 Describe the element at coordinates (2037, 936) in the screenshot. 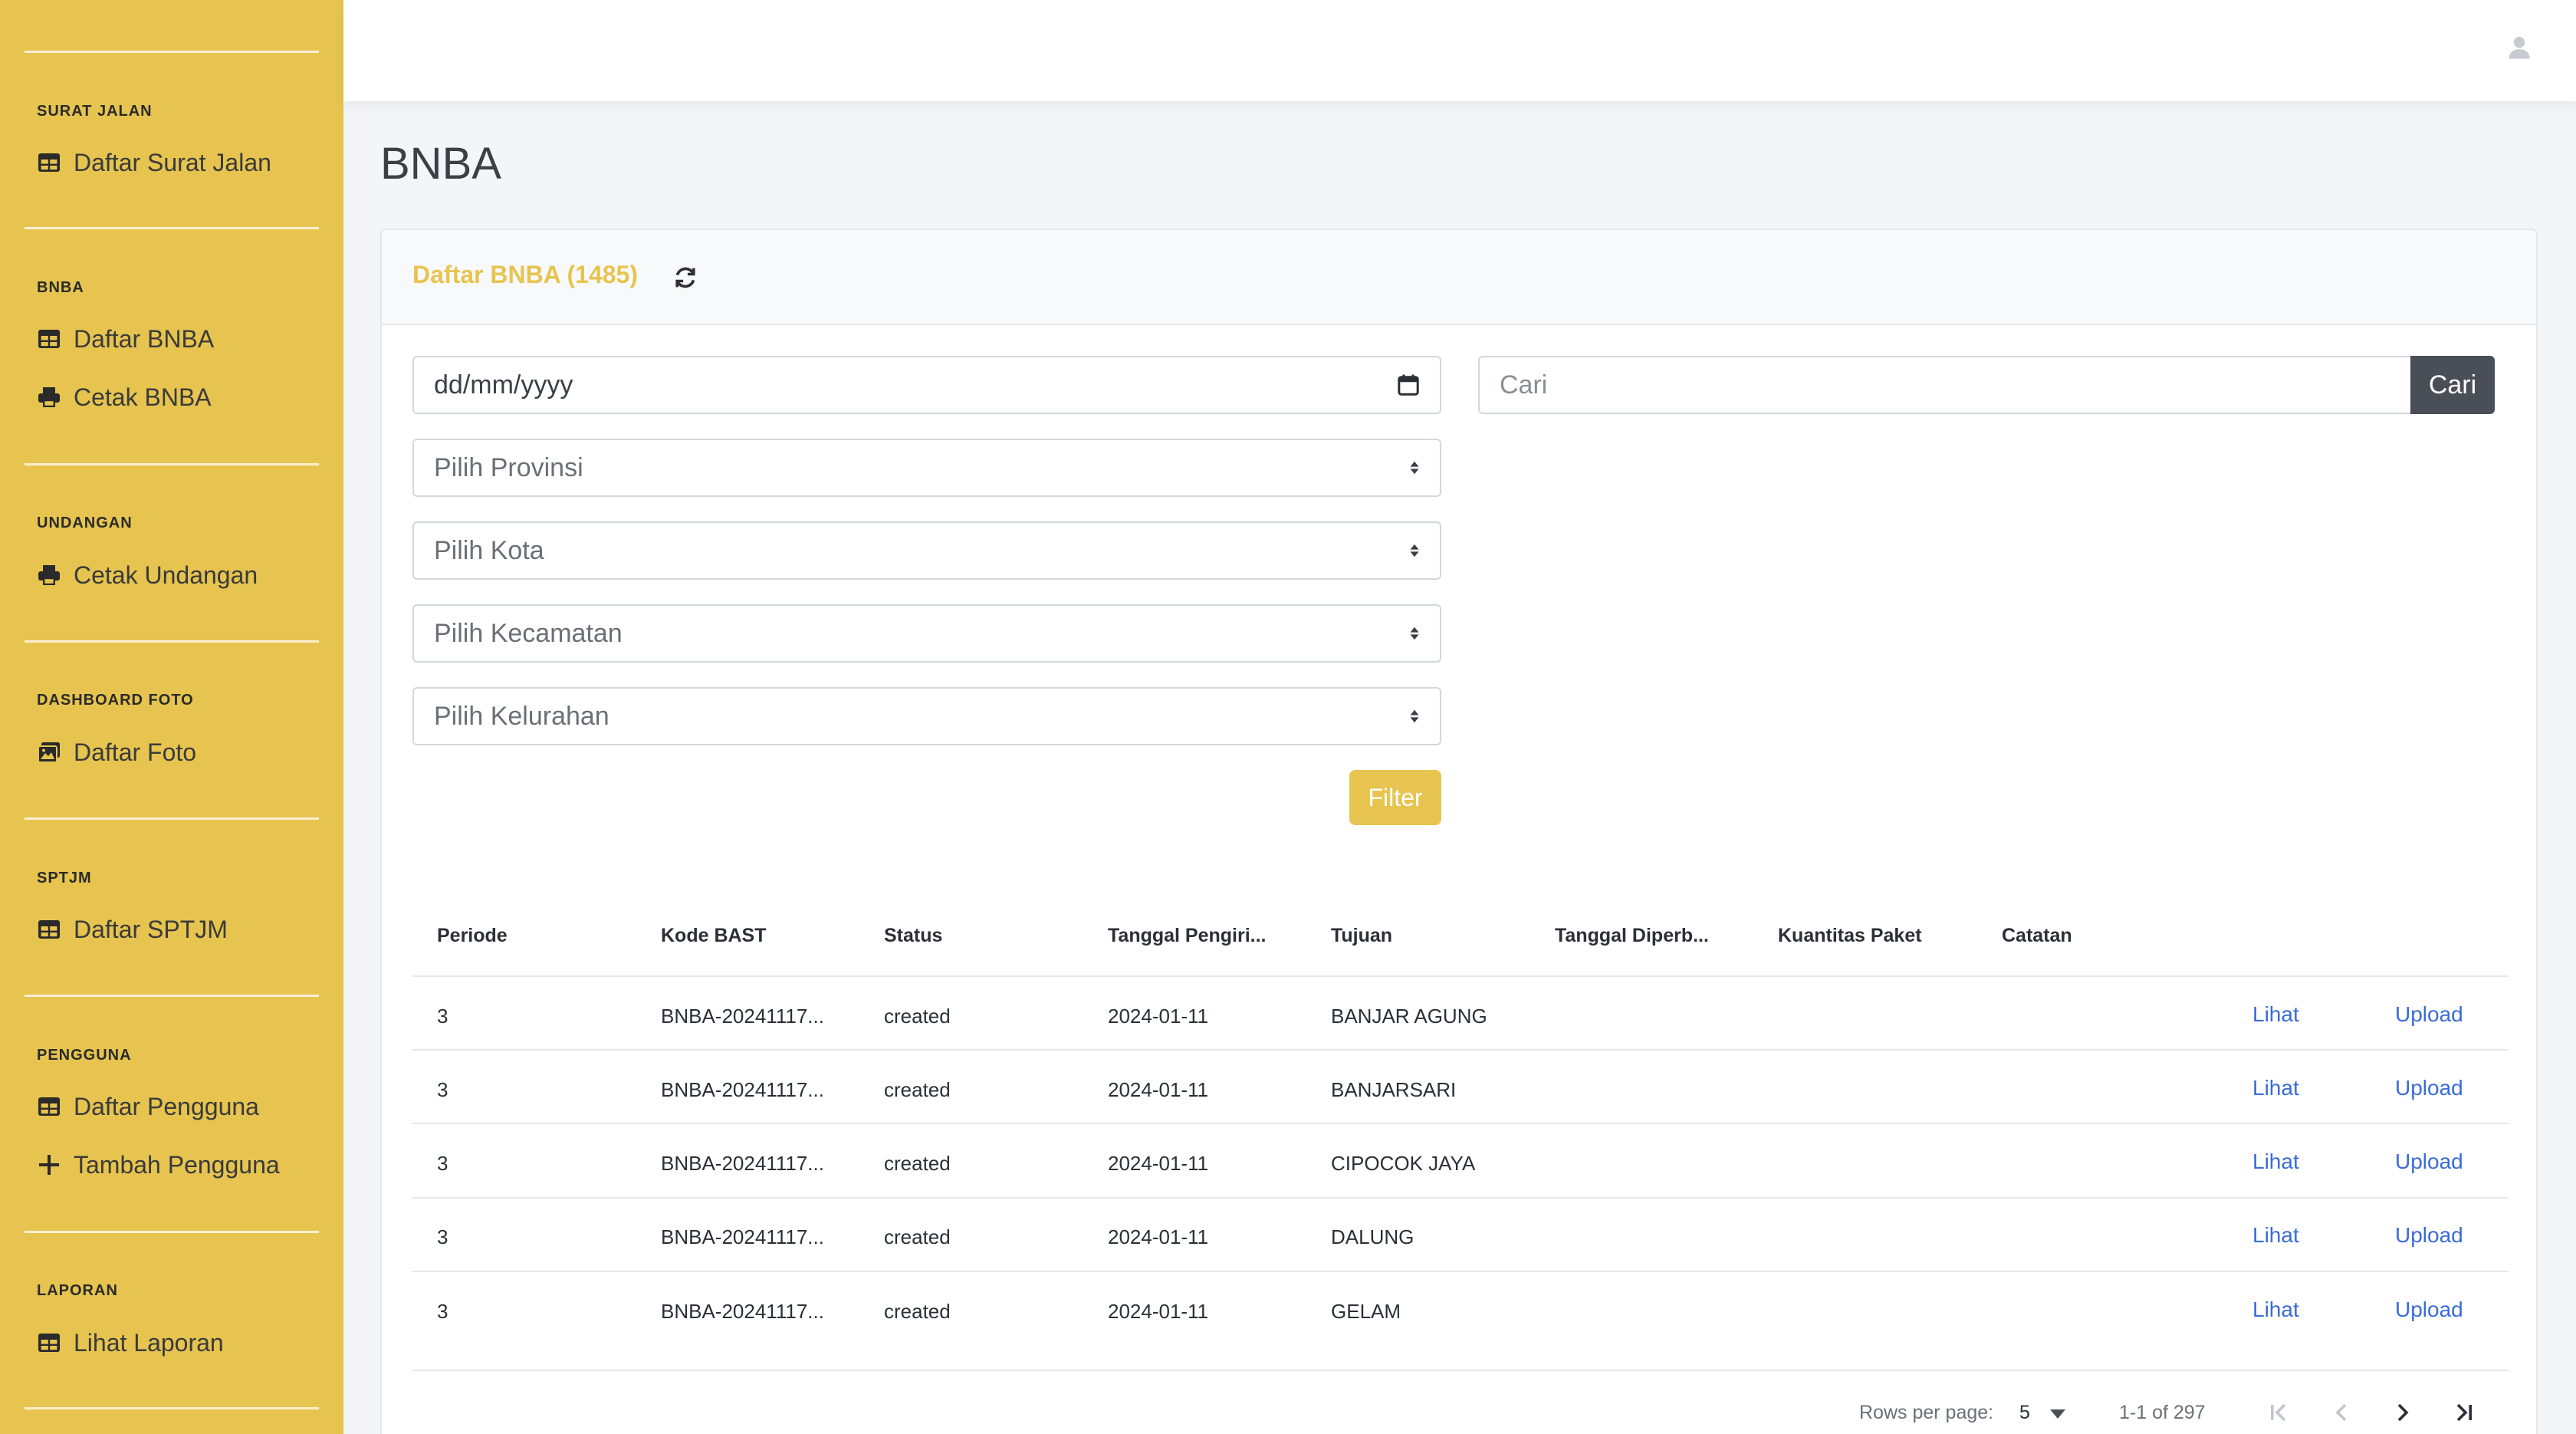

I see `column-header-catatan: Catatan` at that location.